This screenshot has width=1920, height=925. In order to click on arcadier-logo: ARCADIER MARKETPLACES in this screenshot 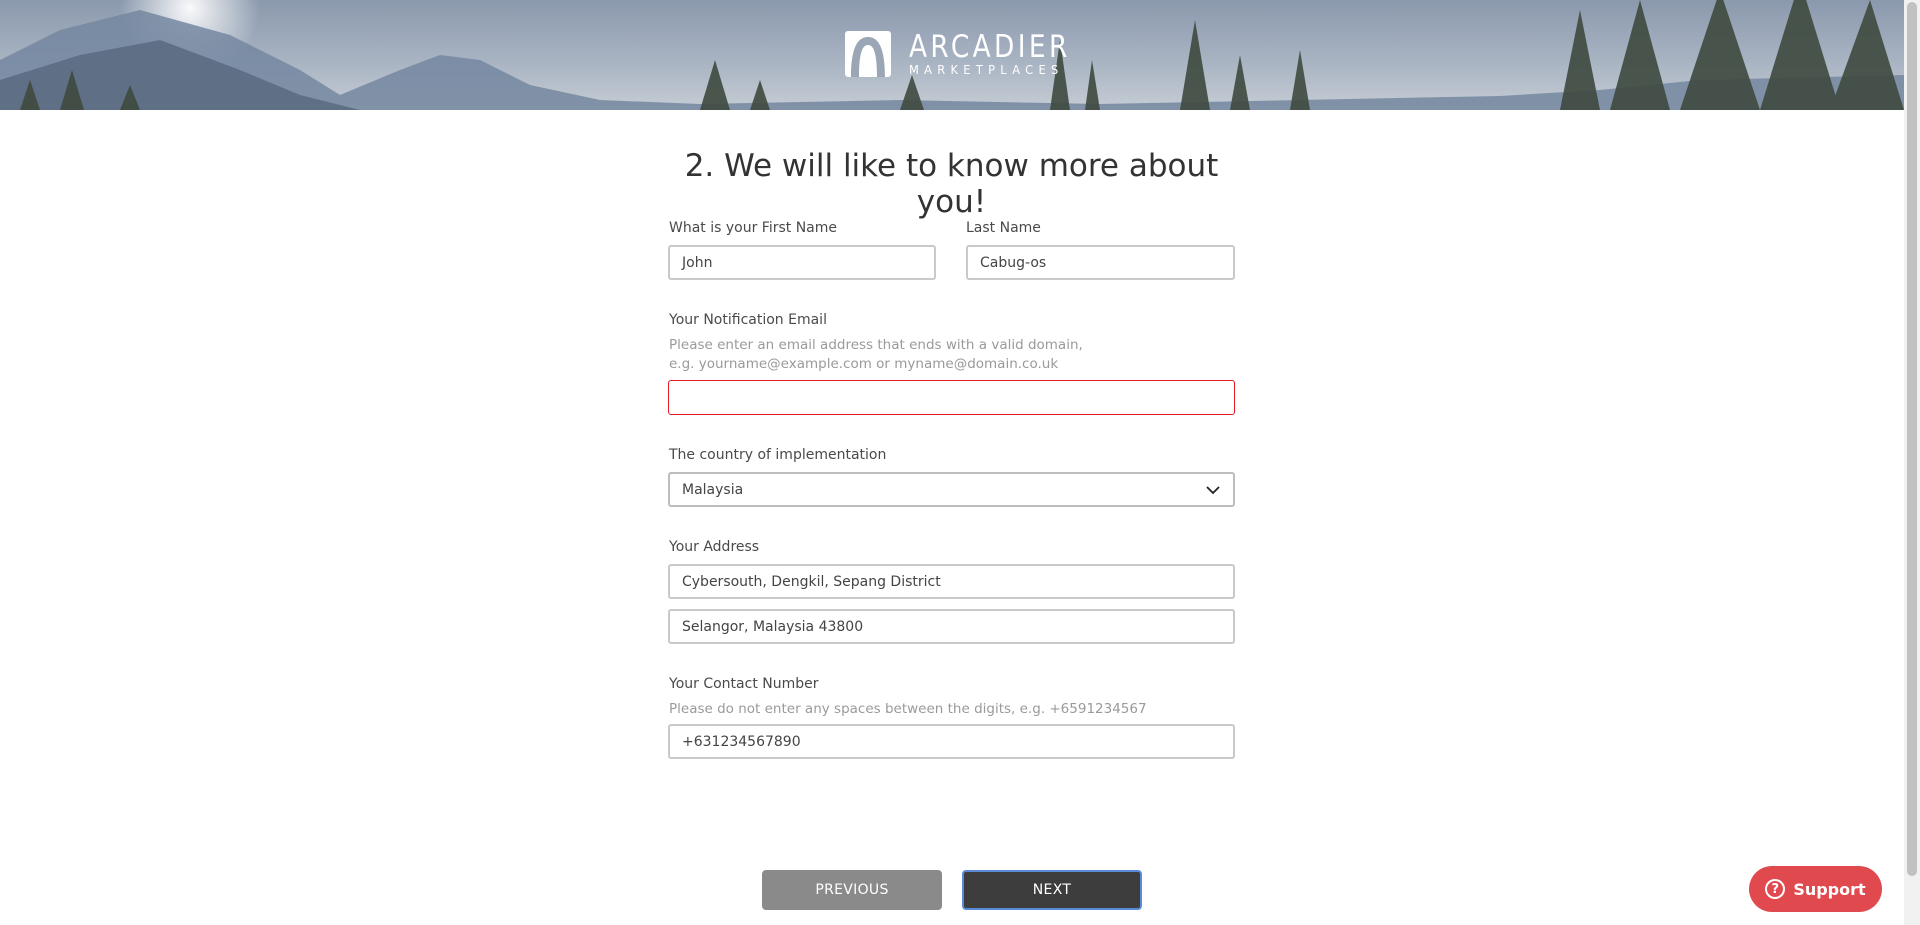, I will do `click(972, 54)`.